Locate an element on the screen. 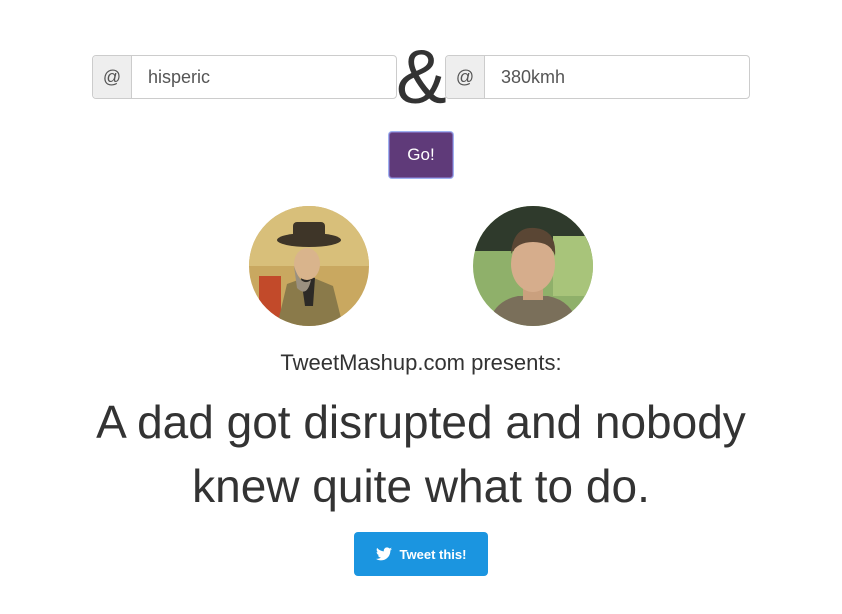  avatar-user1 is located at coordinates (309, 266).